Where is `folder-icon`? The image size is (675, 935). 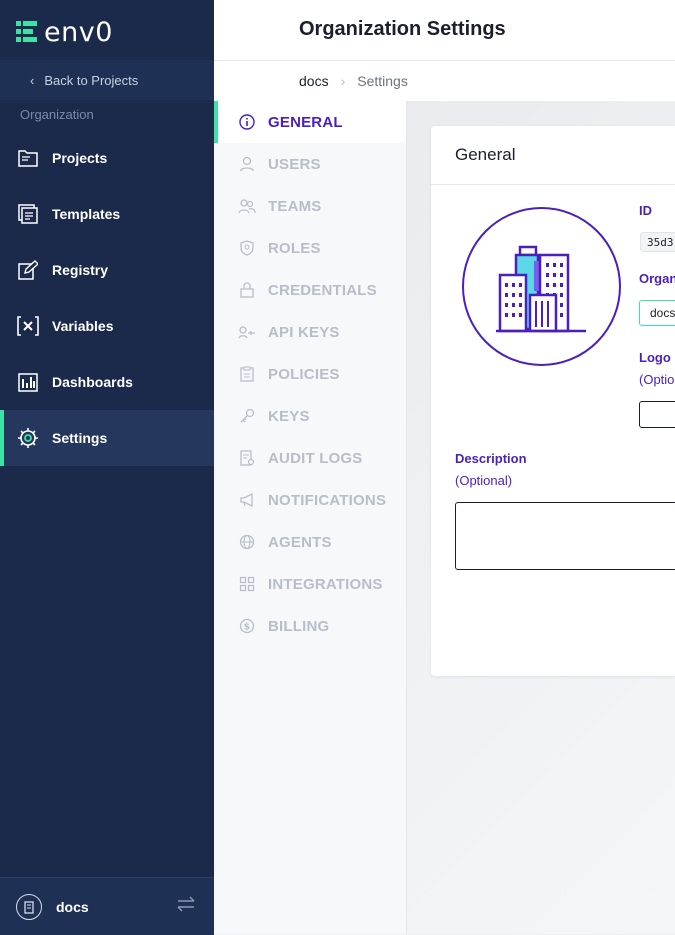 folder-icon is located at coordinates (28, 158).